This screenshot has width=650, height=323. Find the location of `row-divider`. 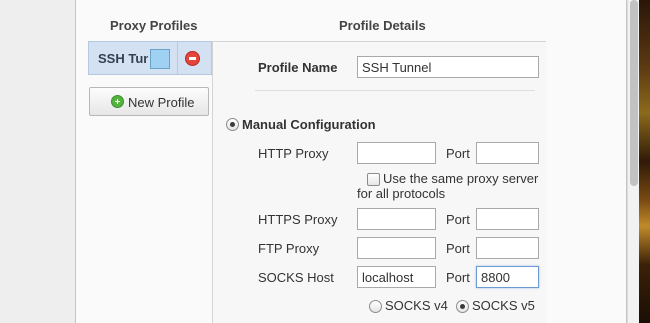

row-divider is located at coordinates (177, 58).